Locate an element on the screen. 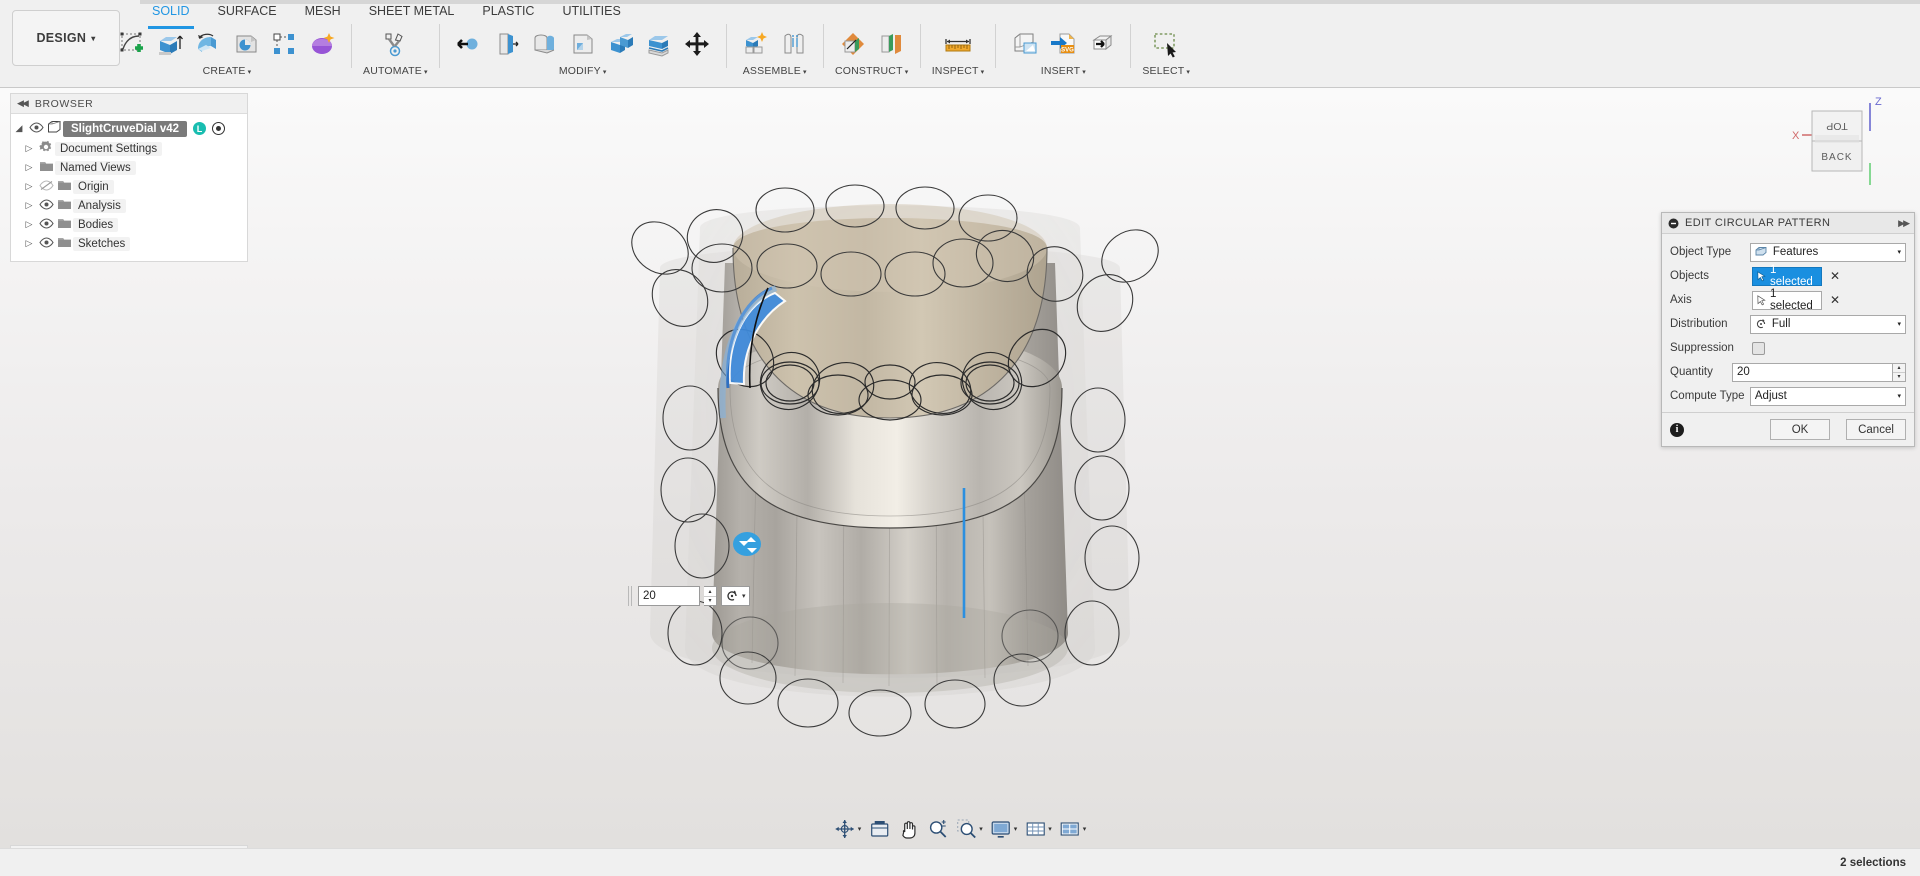  offset-plane-icon is located at coordinates (853, 44).